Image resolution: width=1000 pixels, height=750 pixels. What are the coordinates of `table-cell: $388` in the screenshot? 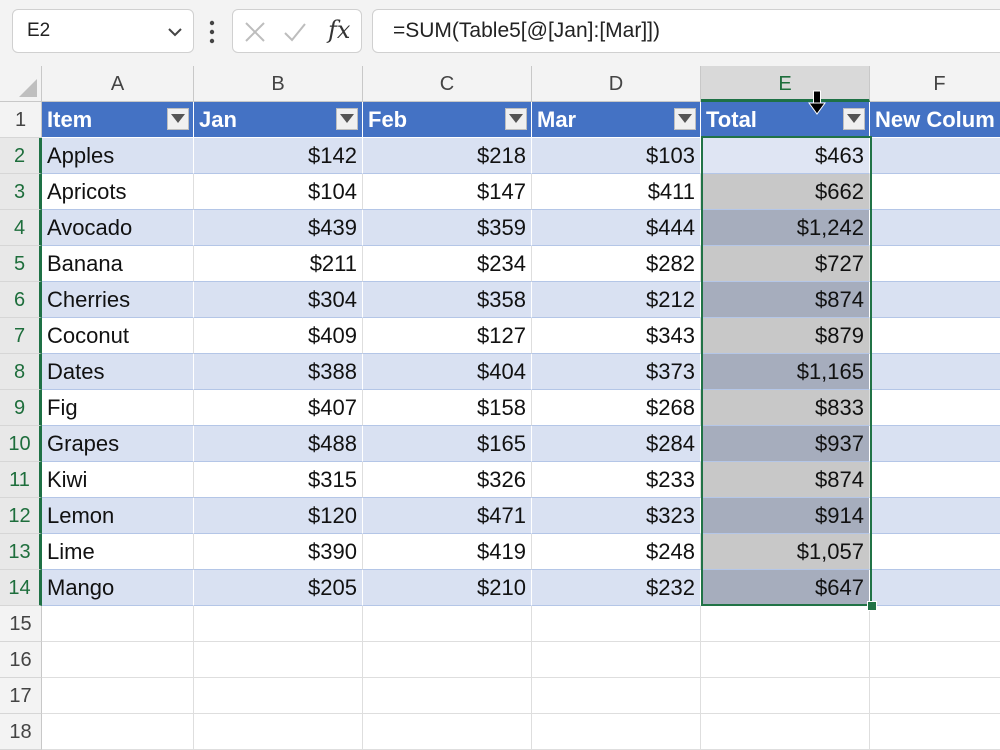 It's located at (278, 372).